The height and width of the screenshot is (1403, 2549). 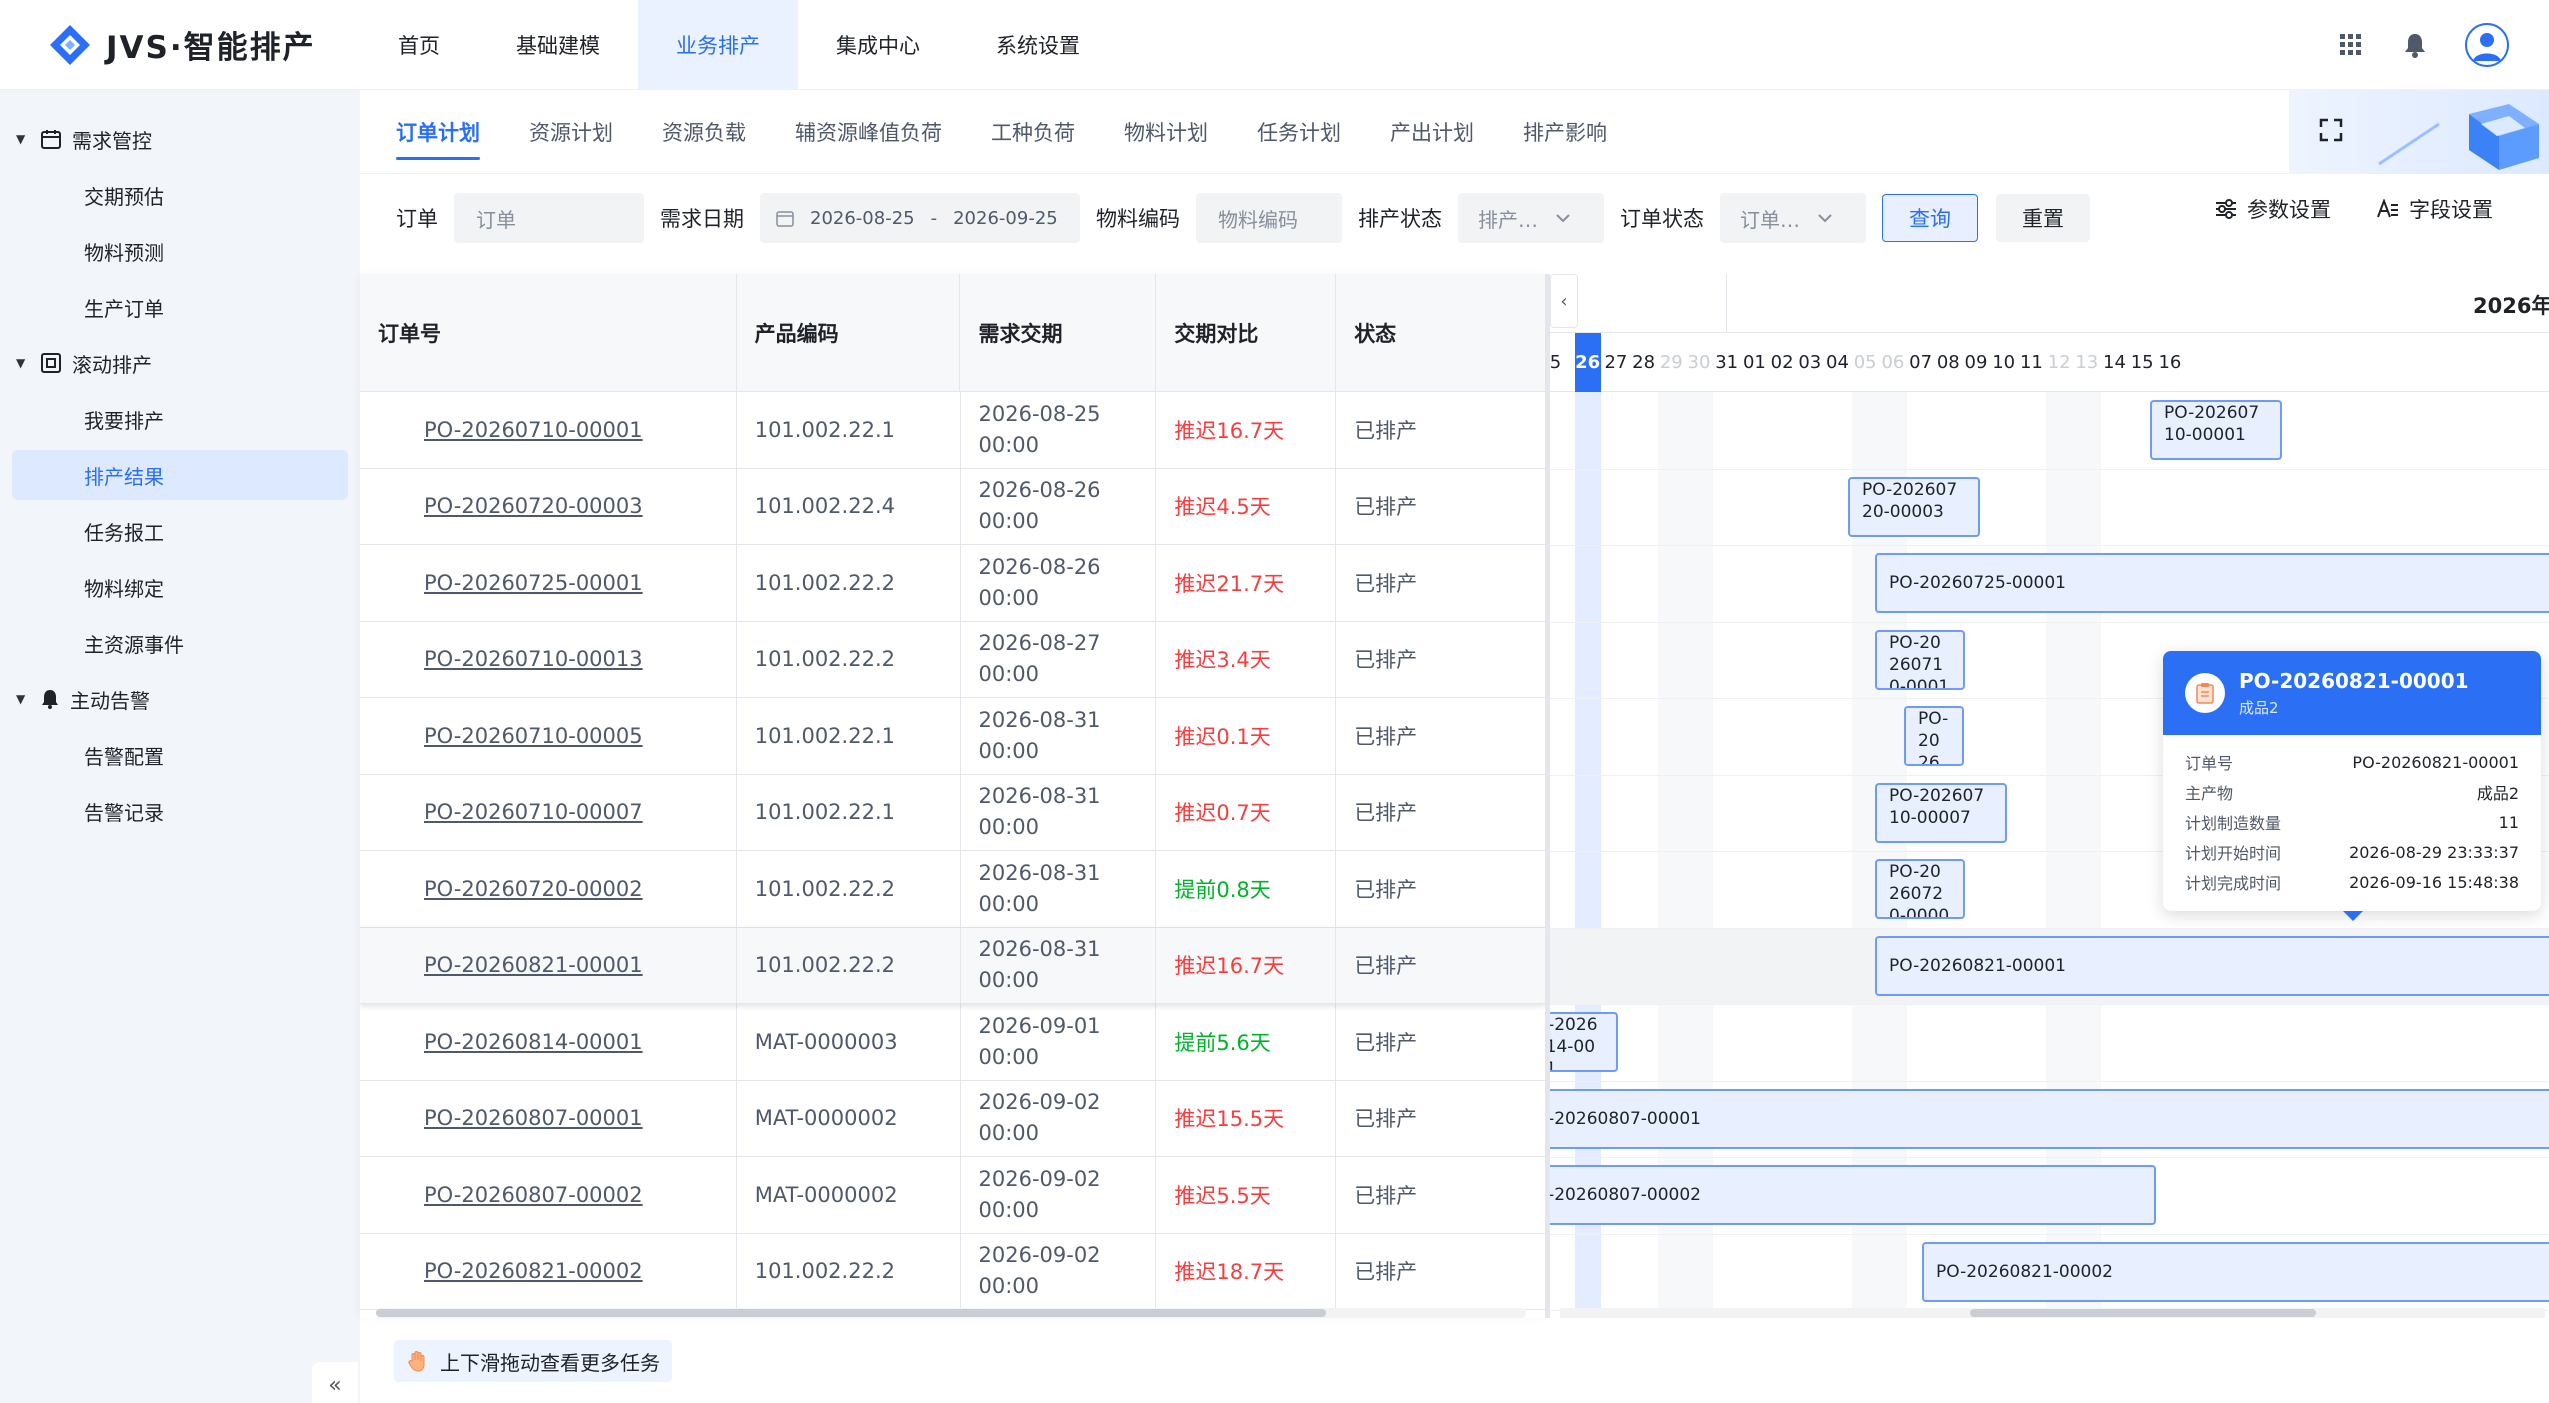 I want to click on order-number-link: PO-20260725-00001, so click(x=548, y=583).